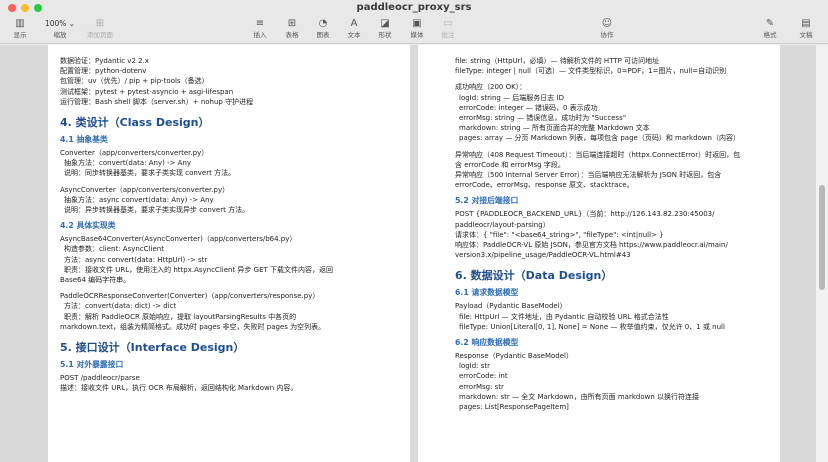  I want to click on heading-response-model: 6.2 响应数据模型, so click(487, 343).